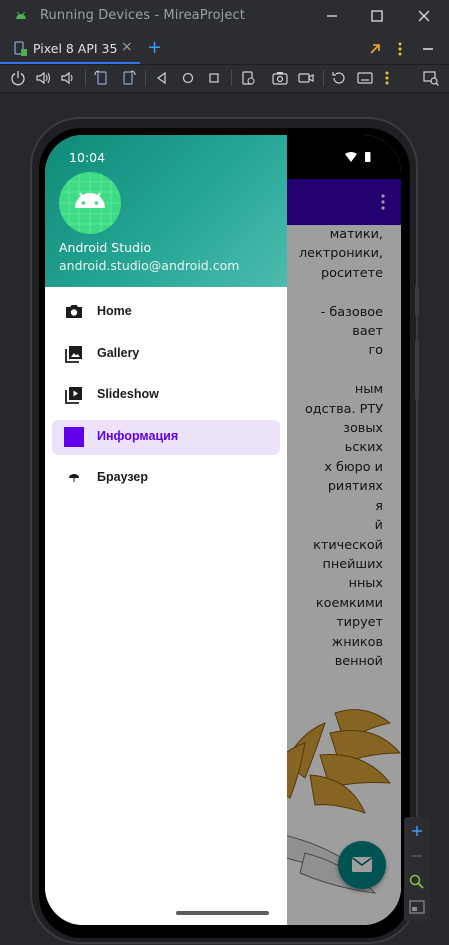  I want to click on title-bar: Running Devices - MireaProject, so click(224, 16).